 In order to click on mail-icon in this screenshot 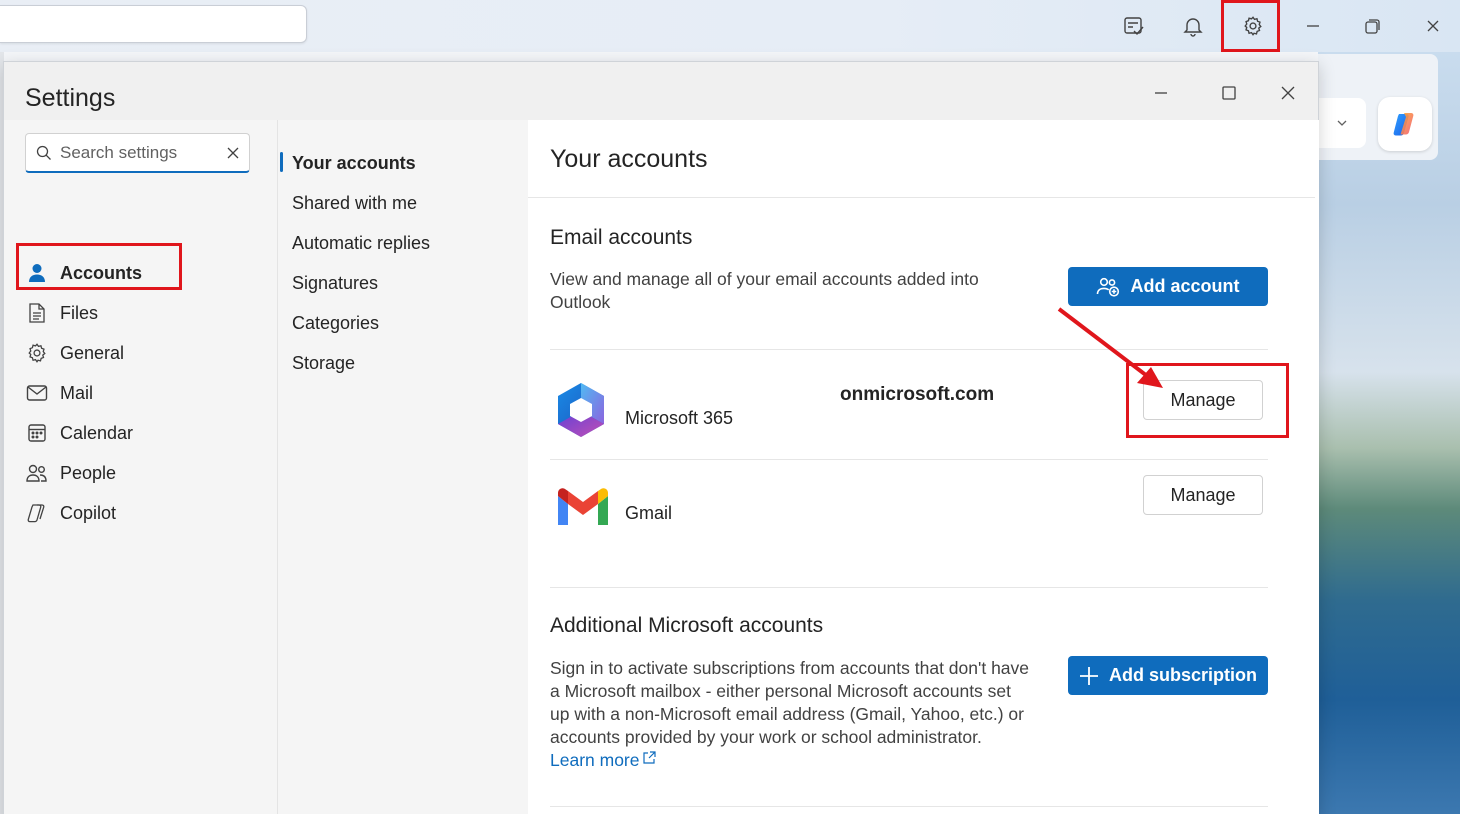, I will do `click(37, 393)`.